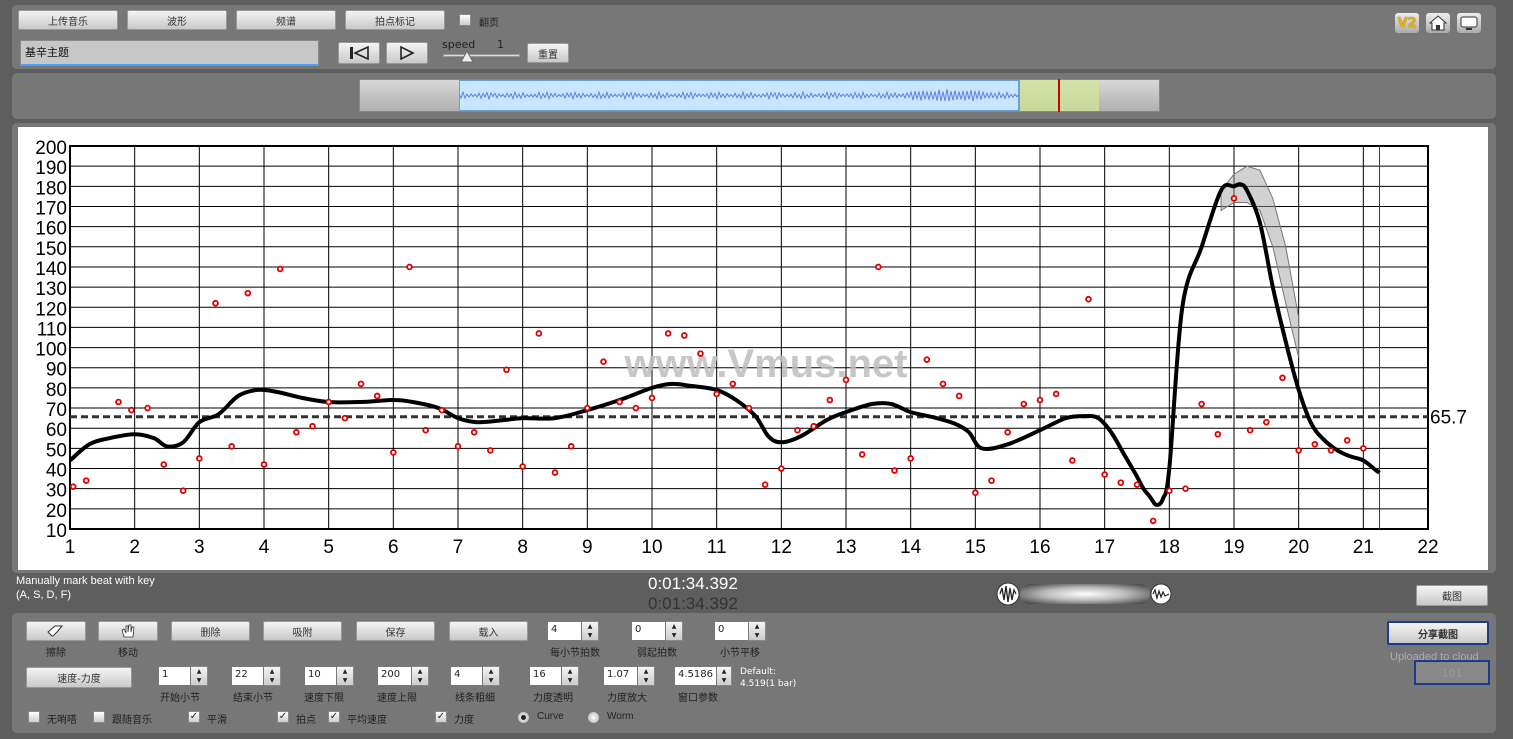  I want to click on bar-shift-stepper: 0 ▲ ▼, so click(740, 631).